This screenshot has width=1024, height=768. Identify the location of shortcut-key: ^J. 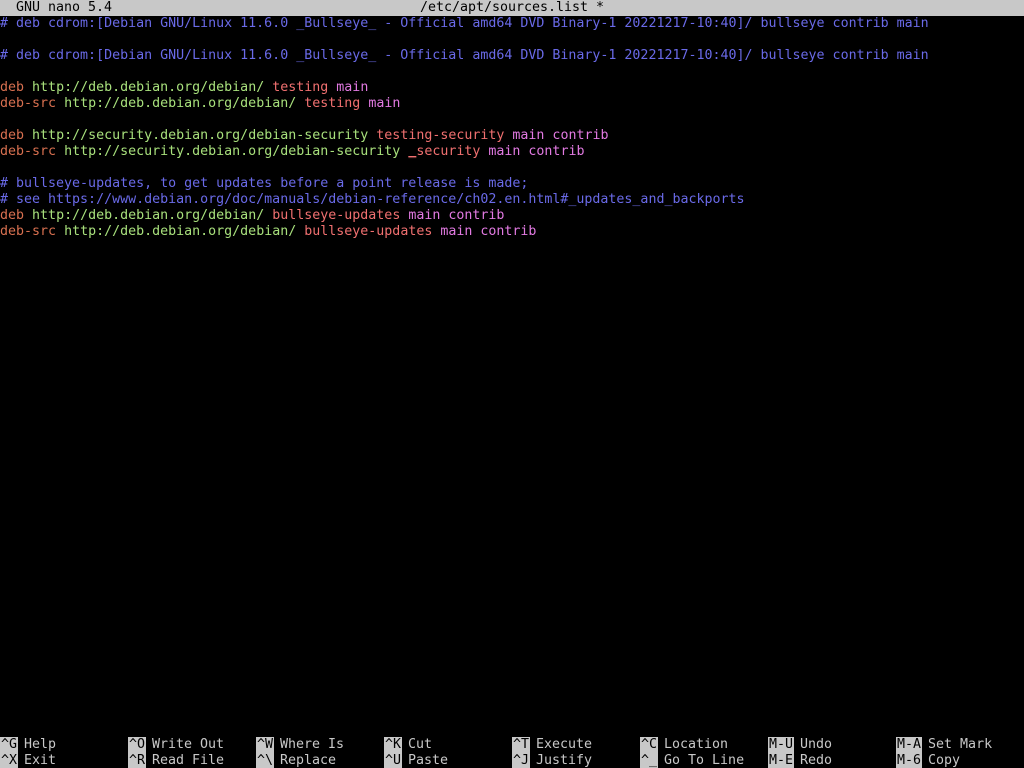
(521, 760).